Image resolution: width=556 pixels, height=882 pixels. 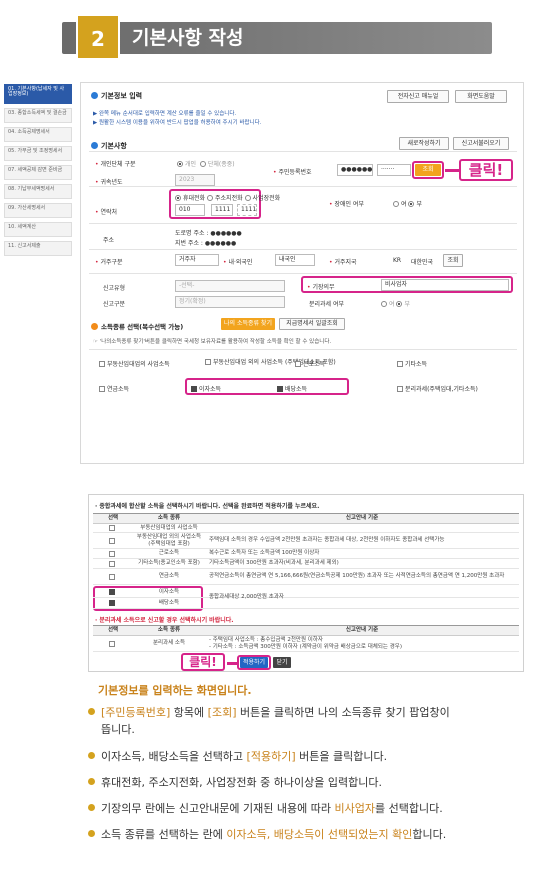 I want to click on banner-title: 기본사항 작성, so click(x=188, y=38).